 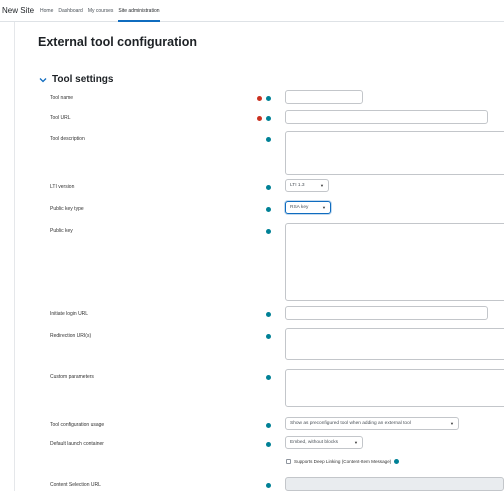 I want to click on default-launch-container-select: Embed, without blocks ▼, so click(x=324, y=442).